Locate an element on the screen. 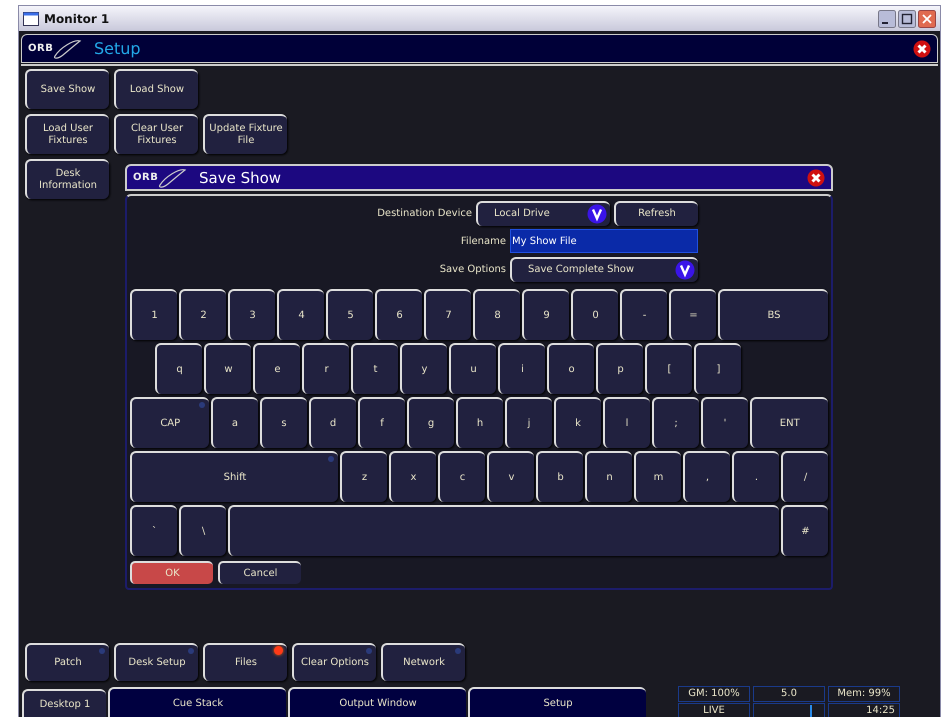 The height and width of the screenshot is (717, 941). status-cell: LIVE is located at coordinates (714, 710).